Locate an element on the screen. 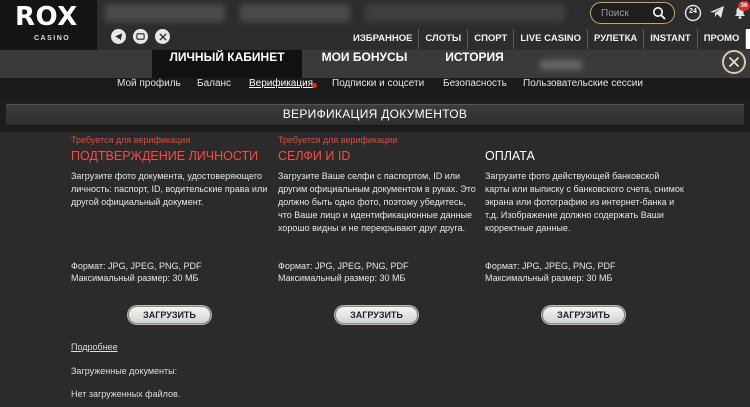 Image resolution: width=750 pixels, height=407 pixels. more-link: Подробнее is located at coordinates (94, 347).